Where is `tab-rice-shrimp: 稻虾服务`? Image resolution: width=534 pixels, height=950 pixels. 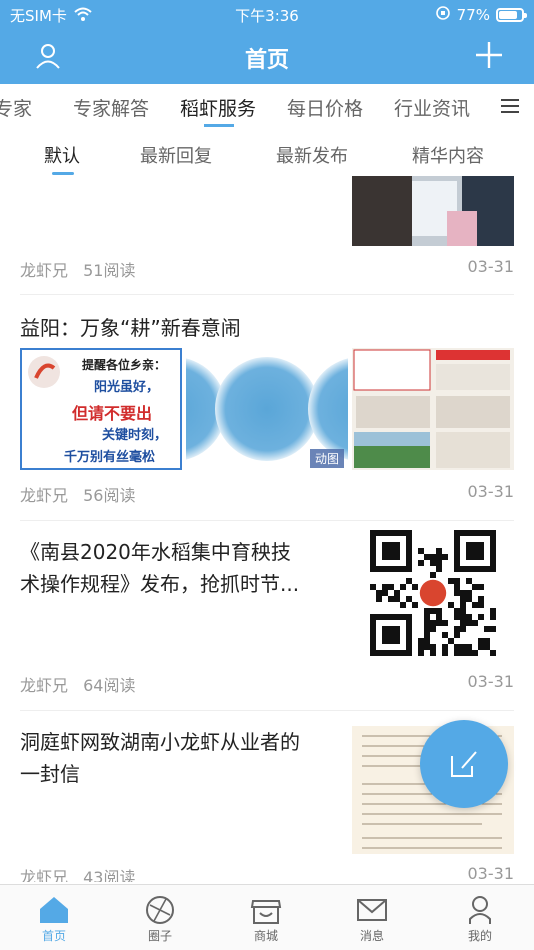
tab-rice-shrimp: 稻虾服务 is located at coordinates (218, 107).